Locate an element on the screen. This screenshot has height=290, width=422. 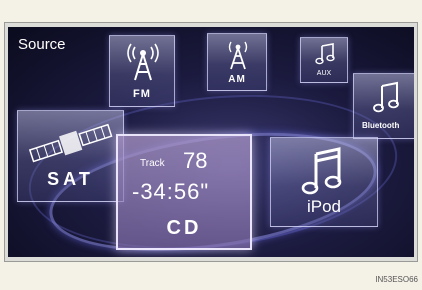
source-label-bluetooth: Bluetooth is located at coordinates (381, 125).